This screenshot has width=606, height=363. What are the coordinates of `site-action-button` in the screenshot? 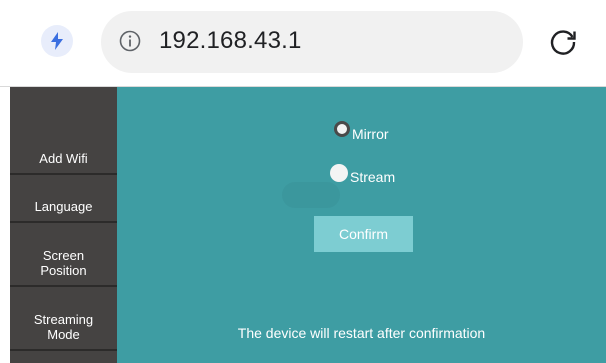 It's located at (57, 41).